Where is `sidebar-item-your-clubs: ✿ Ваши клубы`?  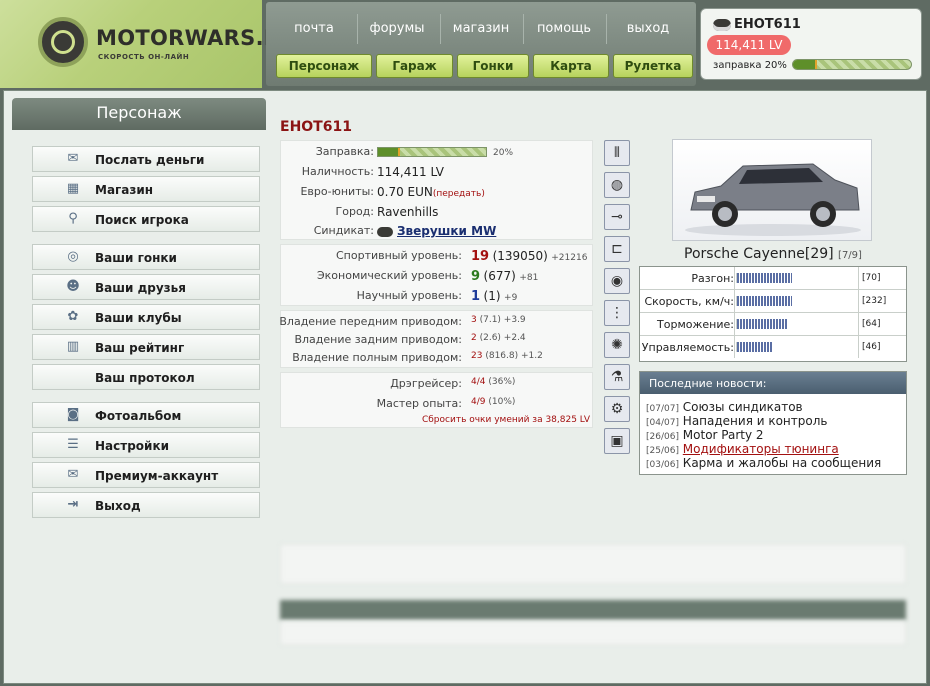 sidebar-item-your-clubs: ✿ Ваши клубы is located at coordinates (146, 317).